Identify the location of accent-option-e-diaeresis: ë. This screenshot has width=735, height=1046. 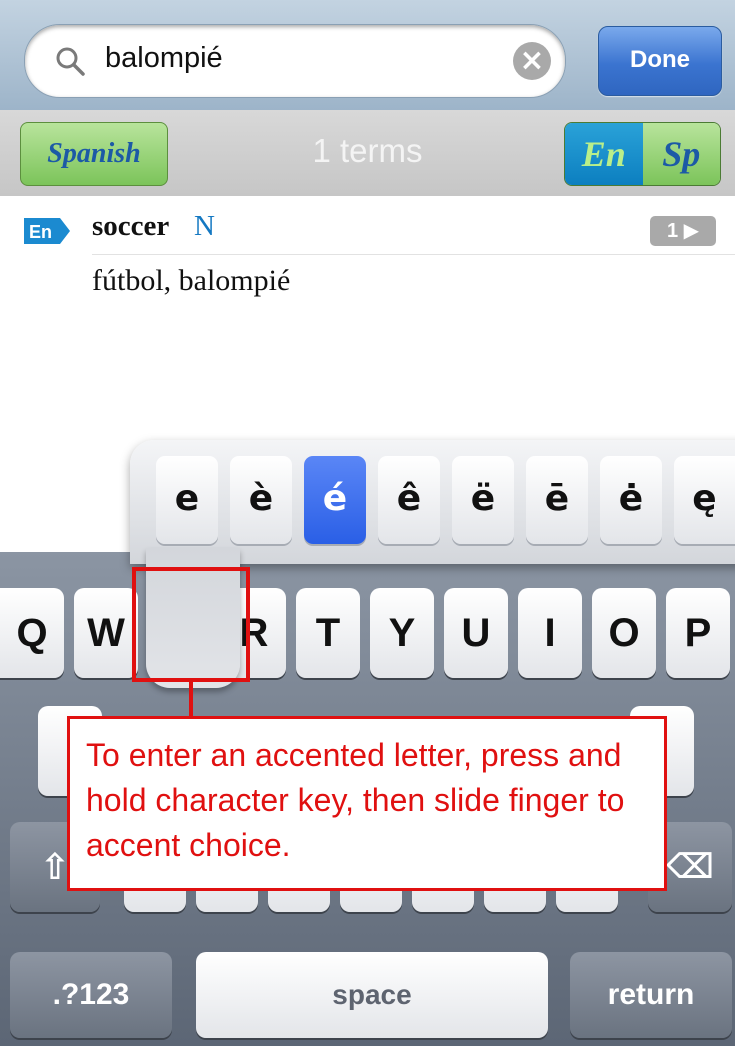
(483, 500).